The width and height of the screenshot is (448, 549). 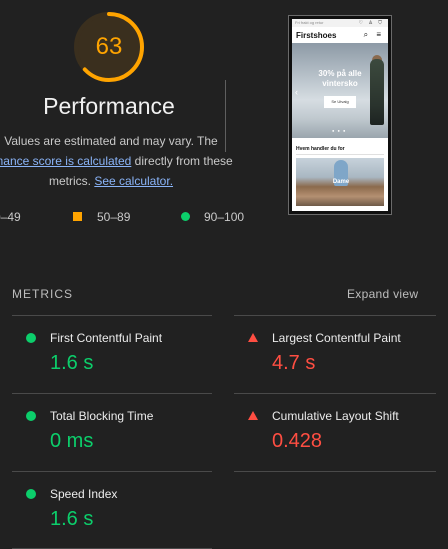 What do you see at coordinates (377, 92) in the screenshot?
I see `hero-person` at bounding box center [377, 92].